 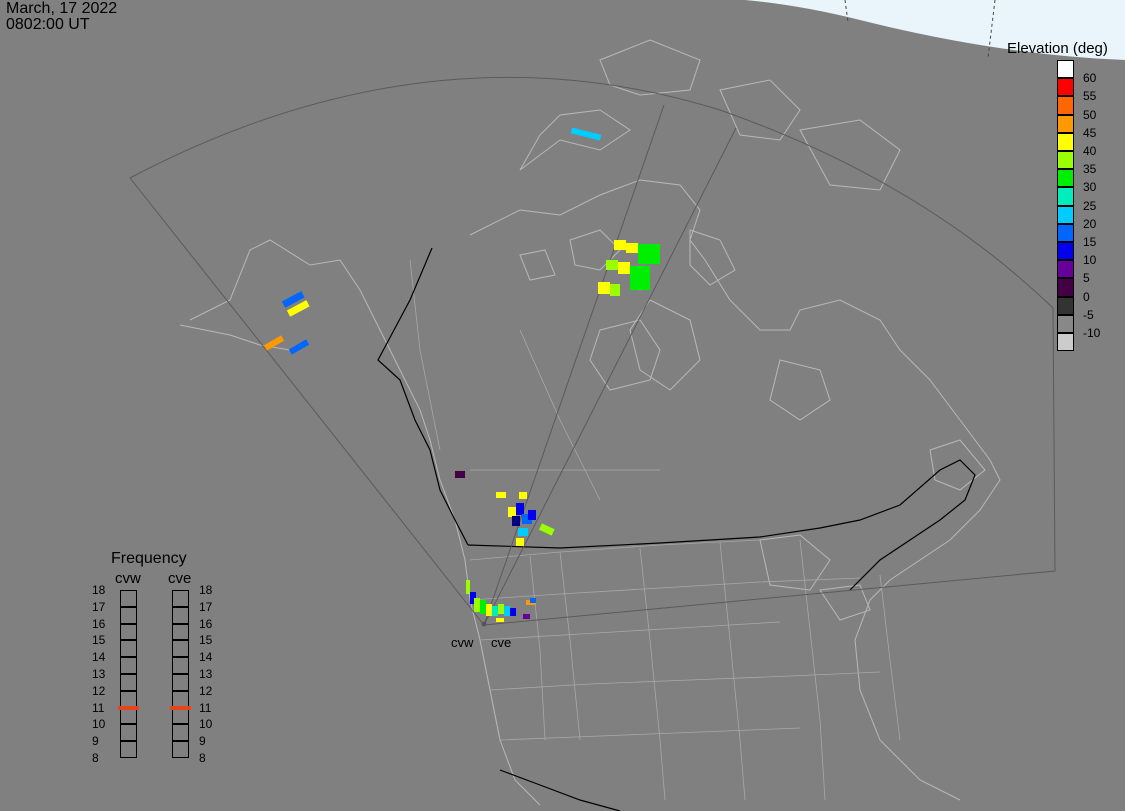 I want to click on colorbar-tick-label: 35, so click(x=1090, y=169).